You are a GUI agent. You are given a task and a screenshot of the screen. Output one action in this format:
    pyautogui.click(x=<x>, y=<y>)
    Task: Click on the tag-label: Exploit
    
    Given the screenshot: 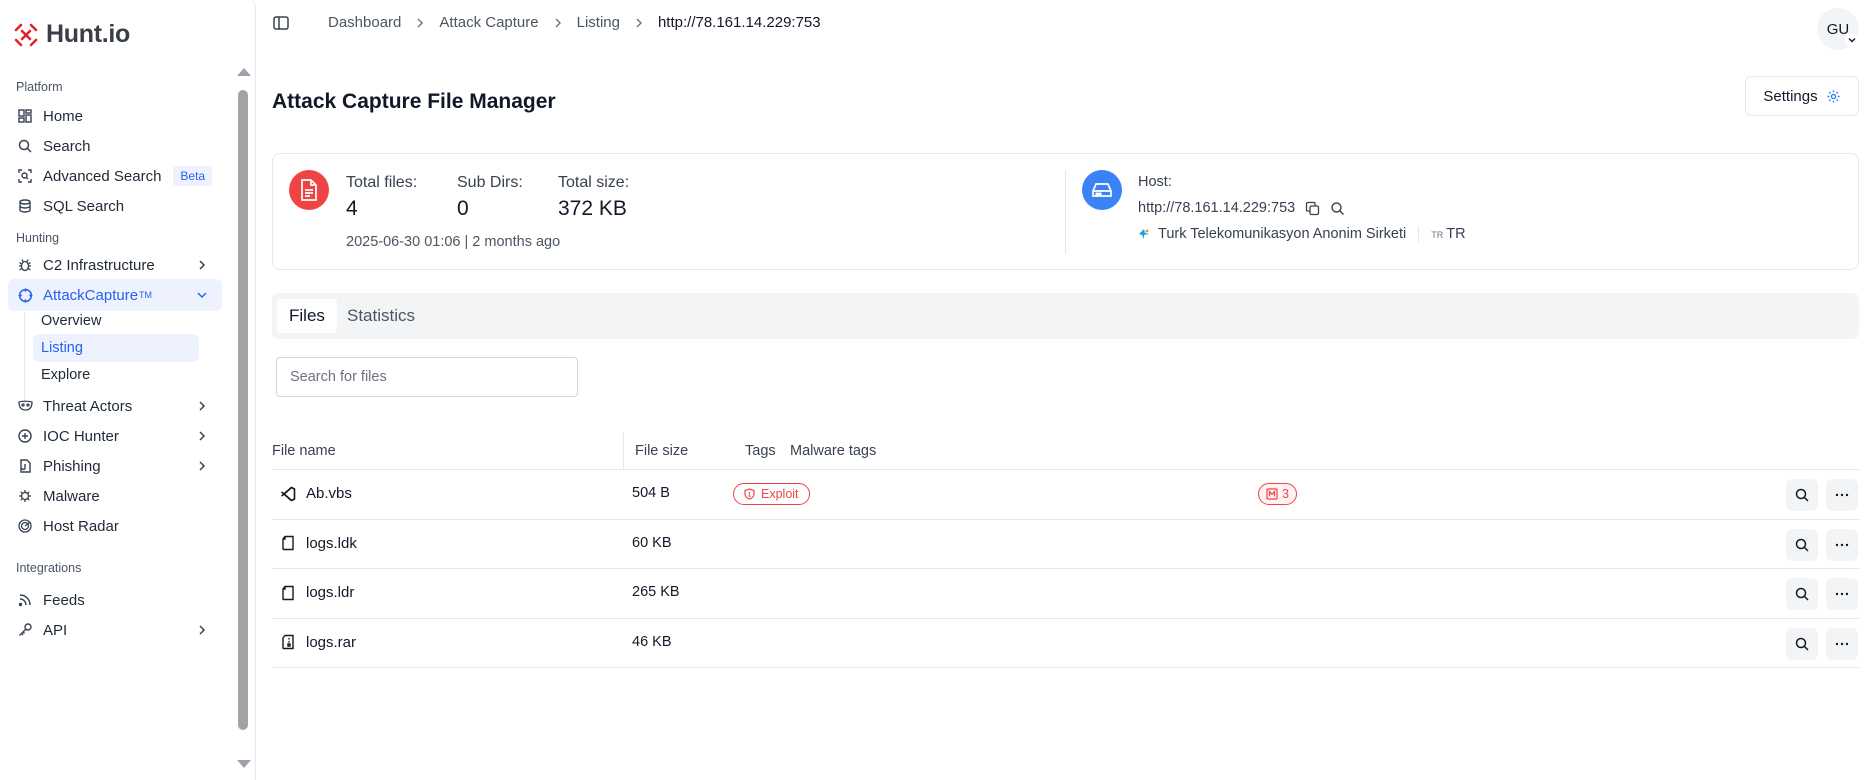 What is the action you would take?
    pyautogui.click(x=780, y=494)
    